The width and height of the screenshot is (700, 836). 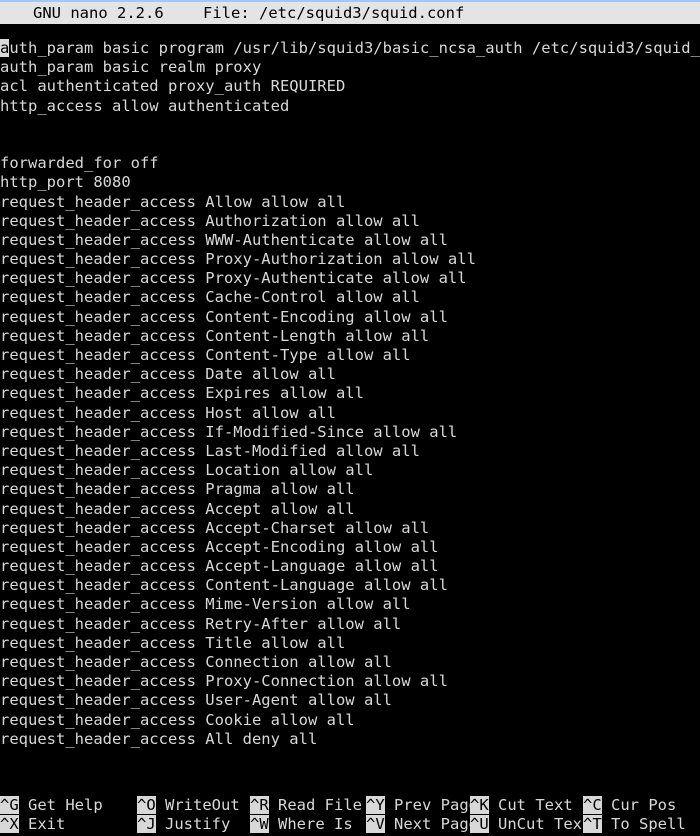 I want to click on editor-line-text: request_header_access Accept allow all, so click(x=177, y=508).